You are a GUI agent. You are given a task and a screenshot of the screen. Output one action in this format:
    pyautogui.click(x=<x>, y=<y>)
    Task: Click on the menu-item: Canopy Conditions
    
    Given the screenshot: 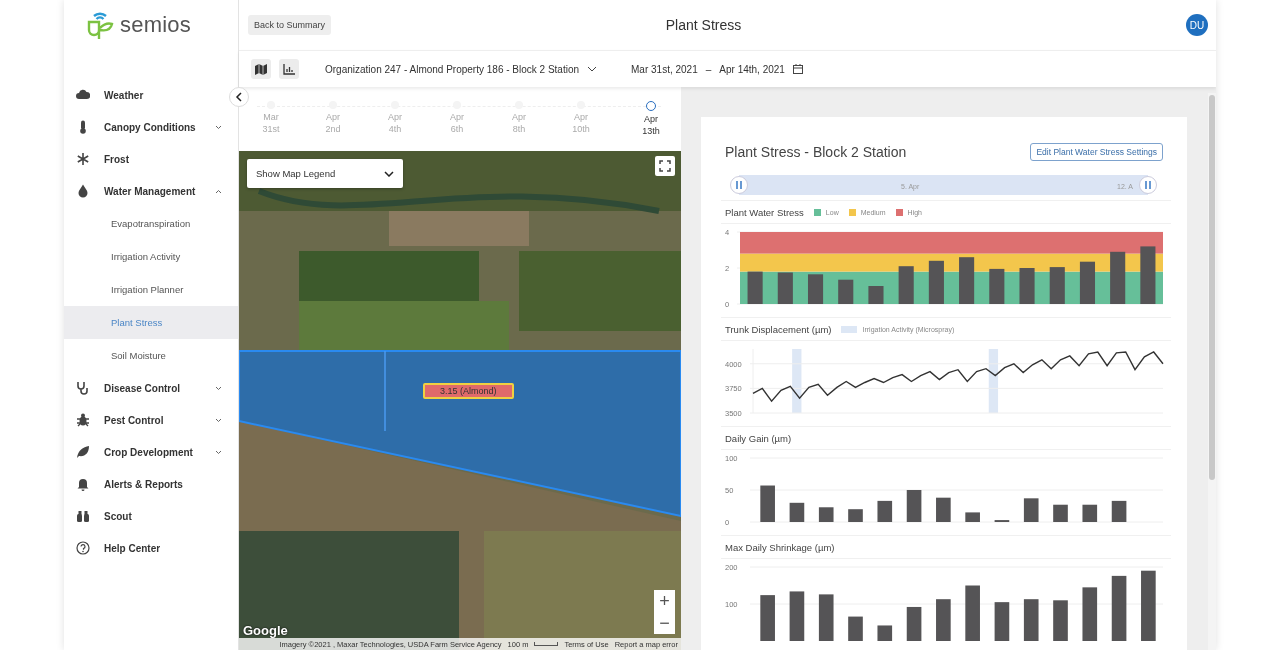 What is the action you would take?
    pyautogui.click(x=145, y=127)
    